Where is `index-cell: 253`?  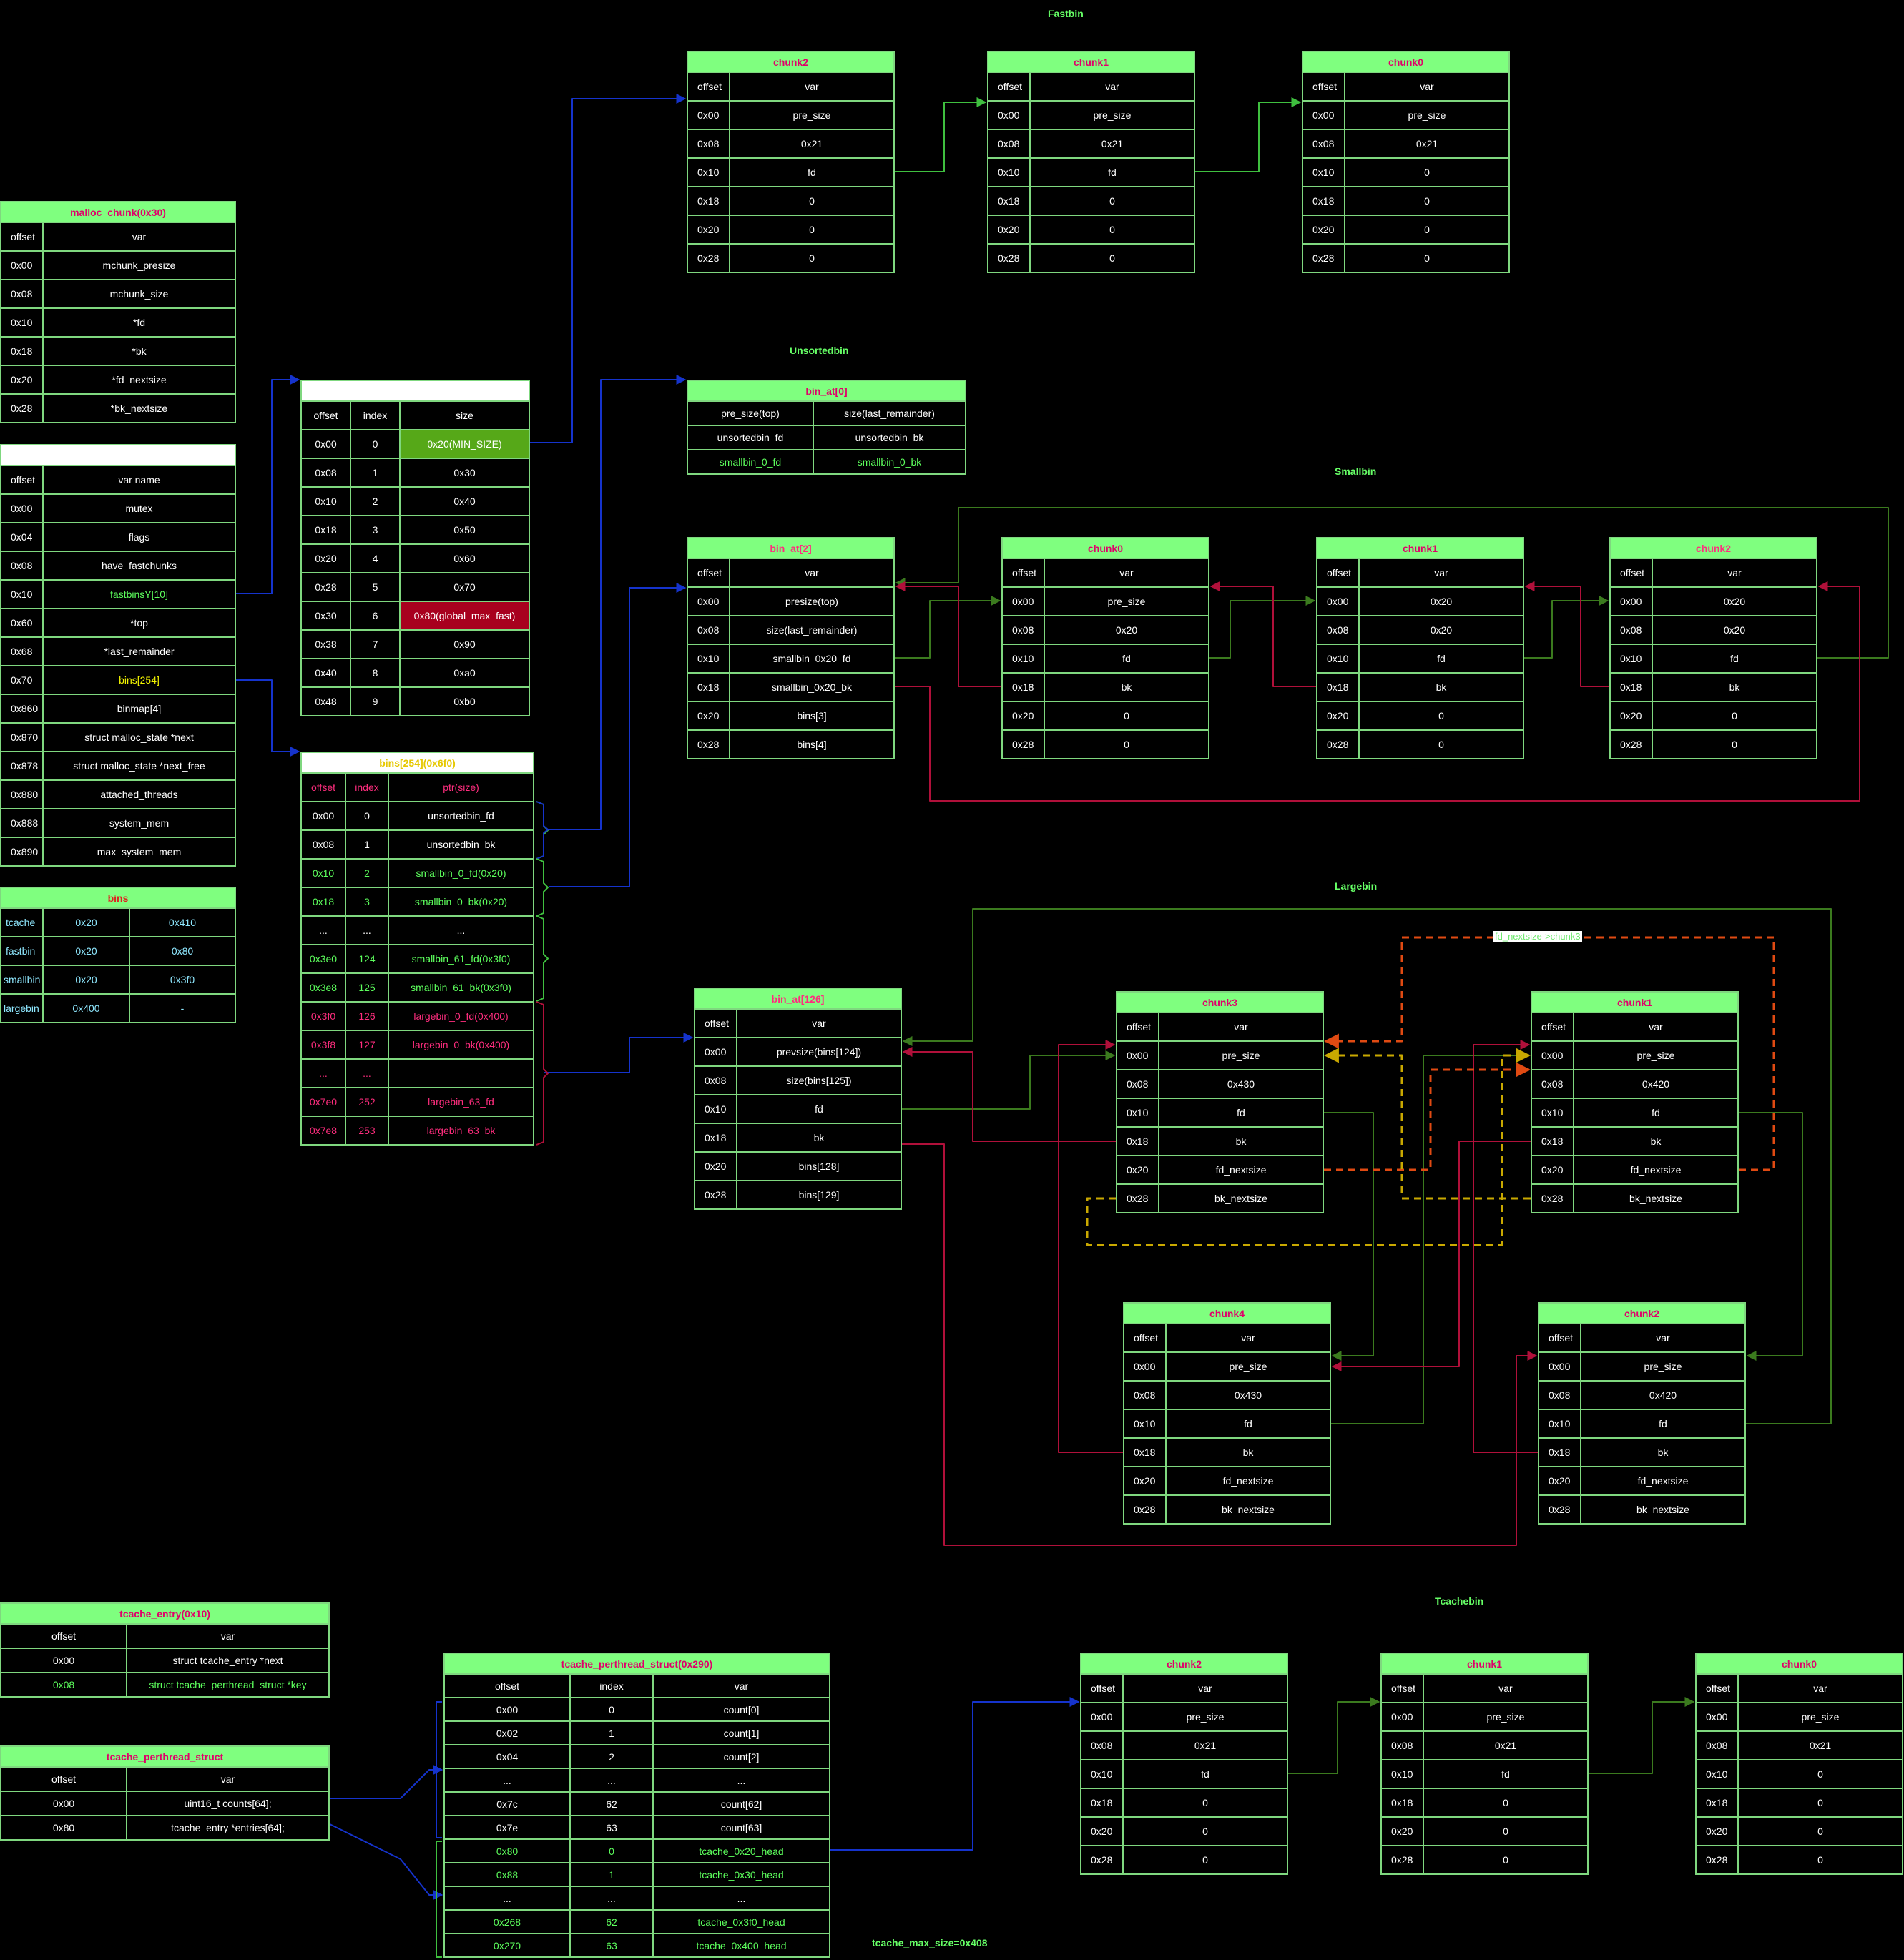 index-cell: 253 is located at coordinates (367, 1131).